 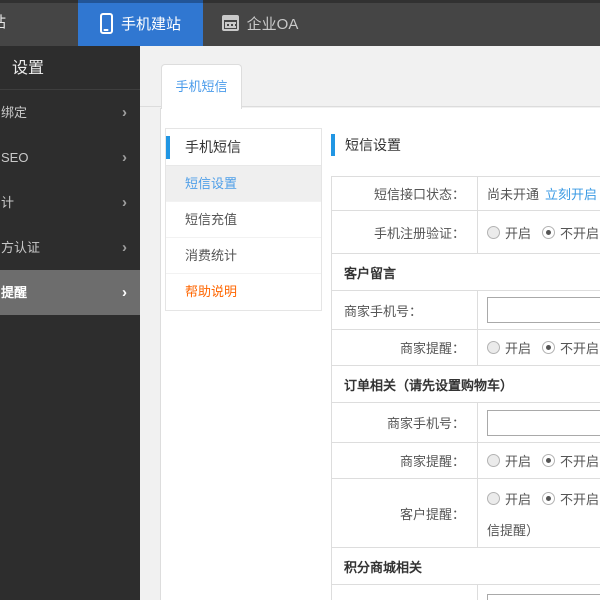 I want to click on top-tab-label: 手机建站, so click(x=150, y=24).